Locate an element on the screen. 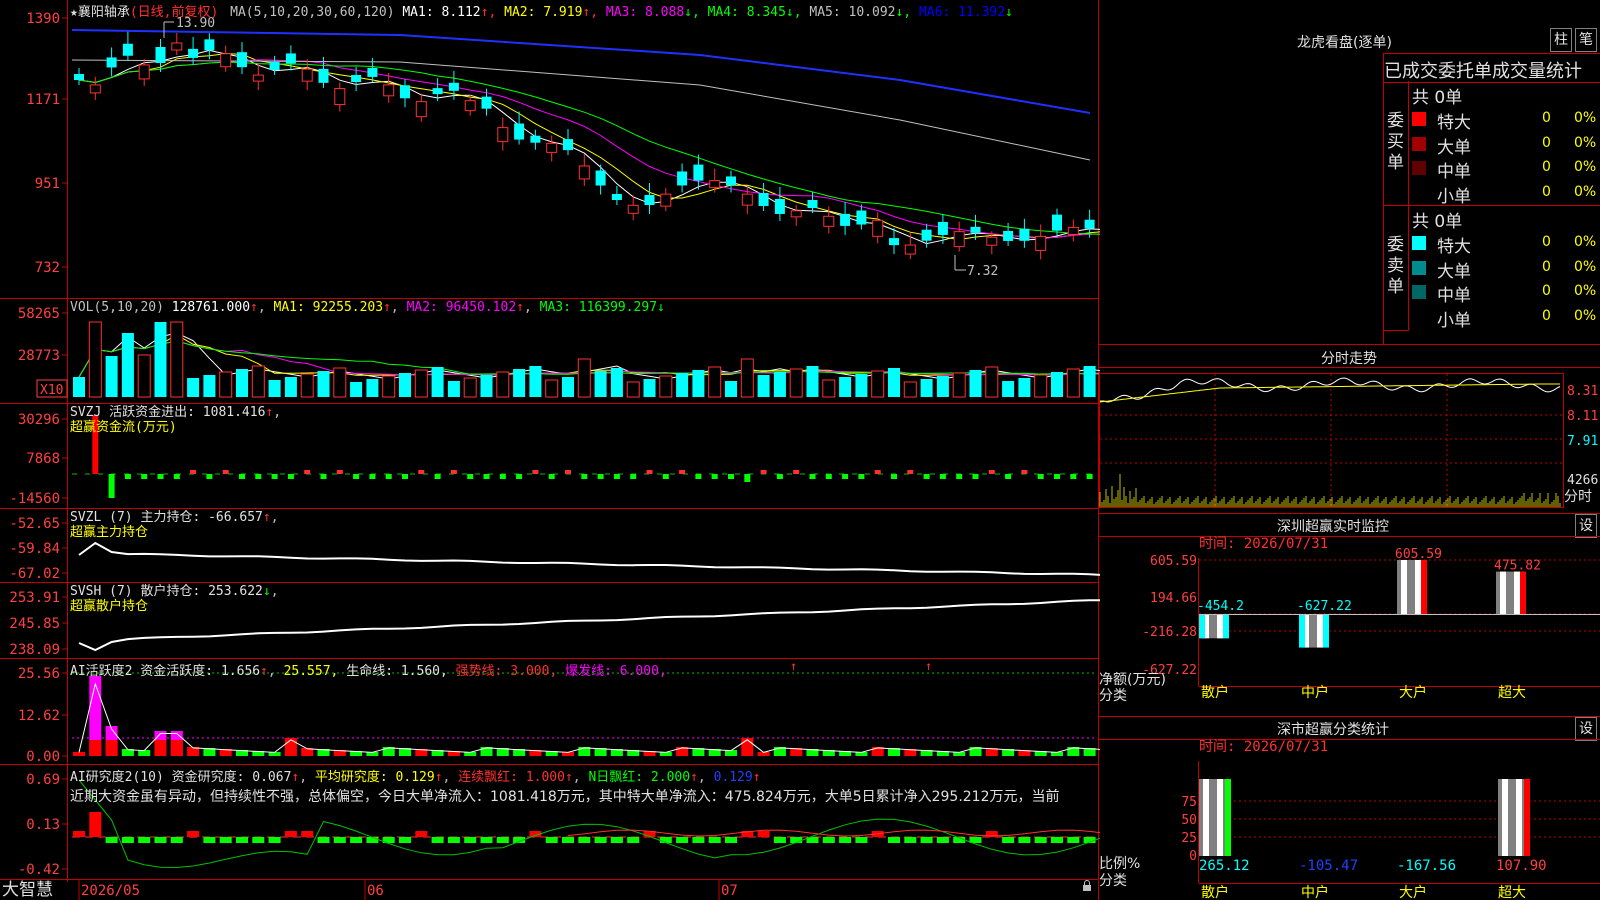 This screenshot has height=900, width=1600. ai-active-ytick: 25.56 is located at coordinates (39, 674).